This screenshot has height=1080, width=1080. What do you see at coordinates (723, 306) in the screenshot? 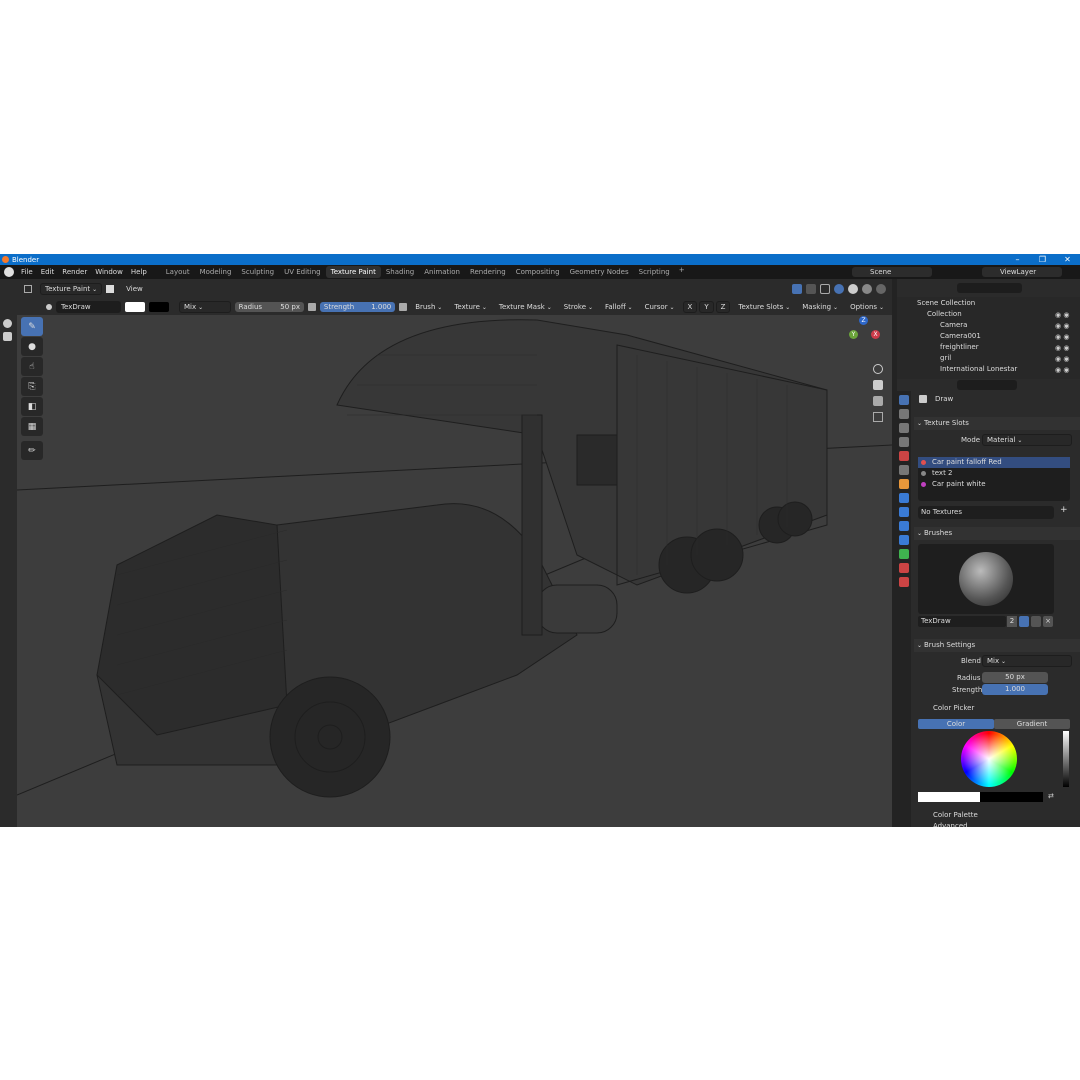
I see `mirror-z-toggle: Z` at bounding box center [723, 306].